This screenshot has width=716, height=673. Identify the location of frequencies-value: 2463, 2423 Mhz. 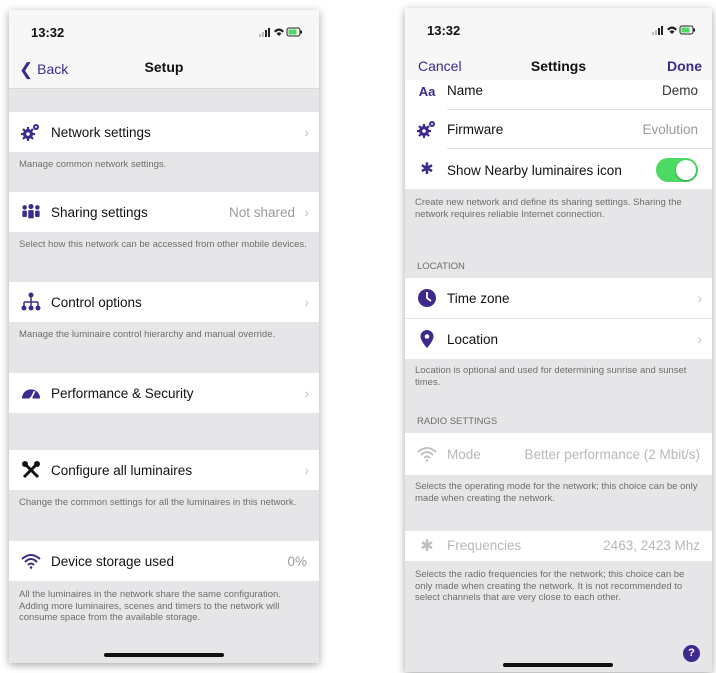
(651, 545).